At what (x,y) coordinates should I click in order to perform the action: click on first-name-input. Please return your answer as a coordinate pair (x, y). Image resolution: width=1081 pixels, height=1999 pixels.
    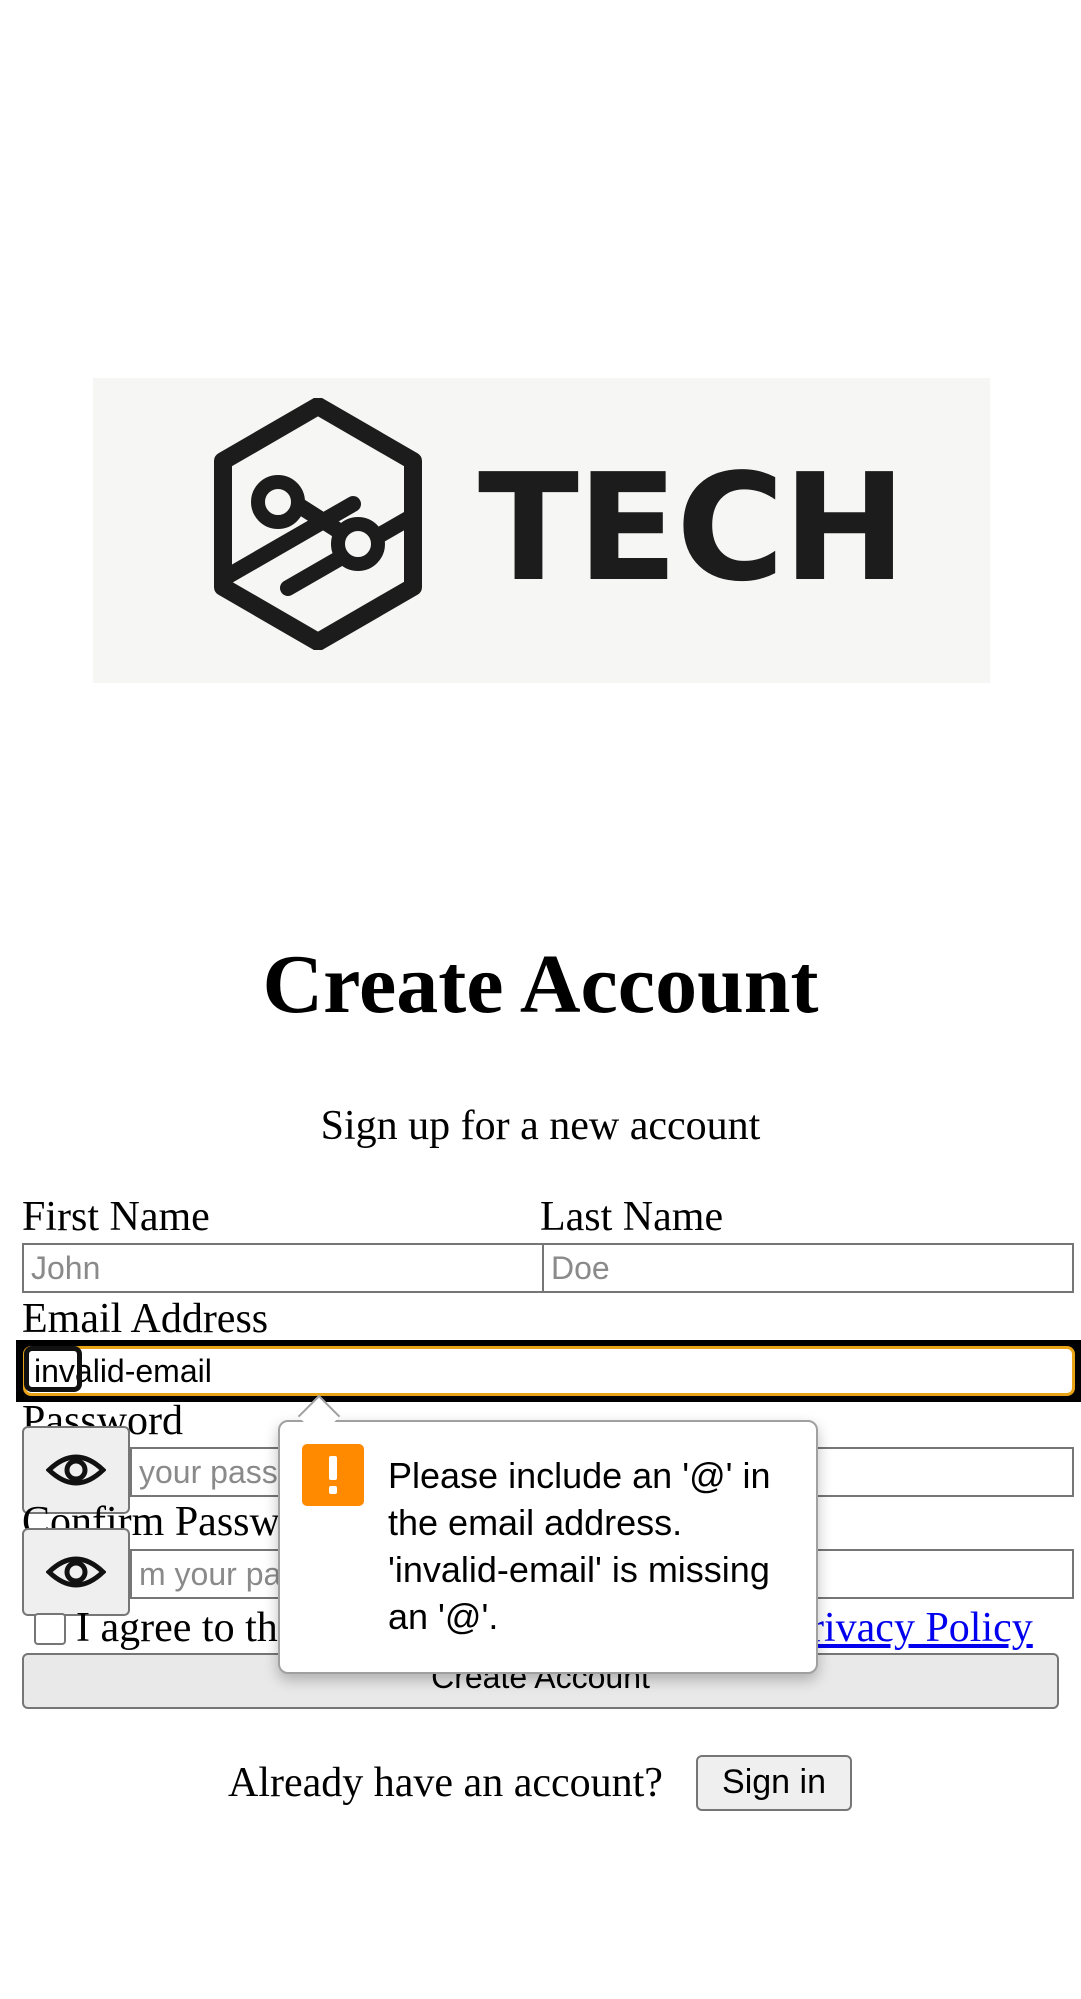
    Looking at the image, I should click on (283, 1268).